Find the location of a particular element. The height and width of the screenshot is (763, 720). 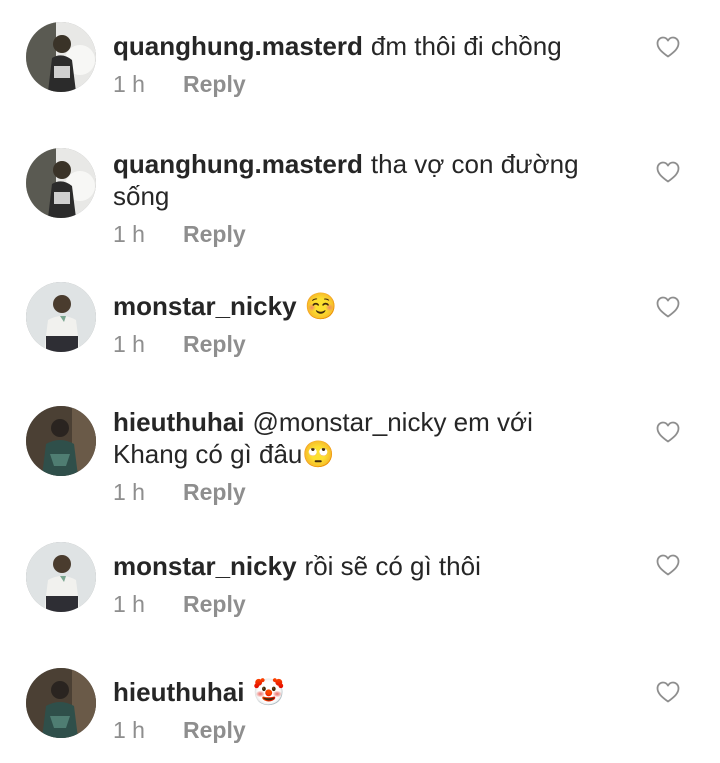

comment-text: quanghung.masterd đm thôi đi chồng is located at coordinates (381, 46).